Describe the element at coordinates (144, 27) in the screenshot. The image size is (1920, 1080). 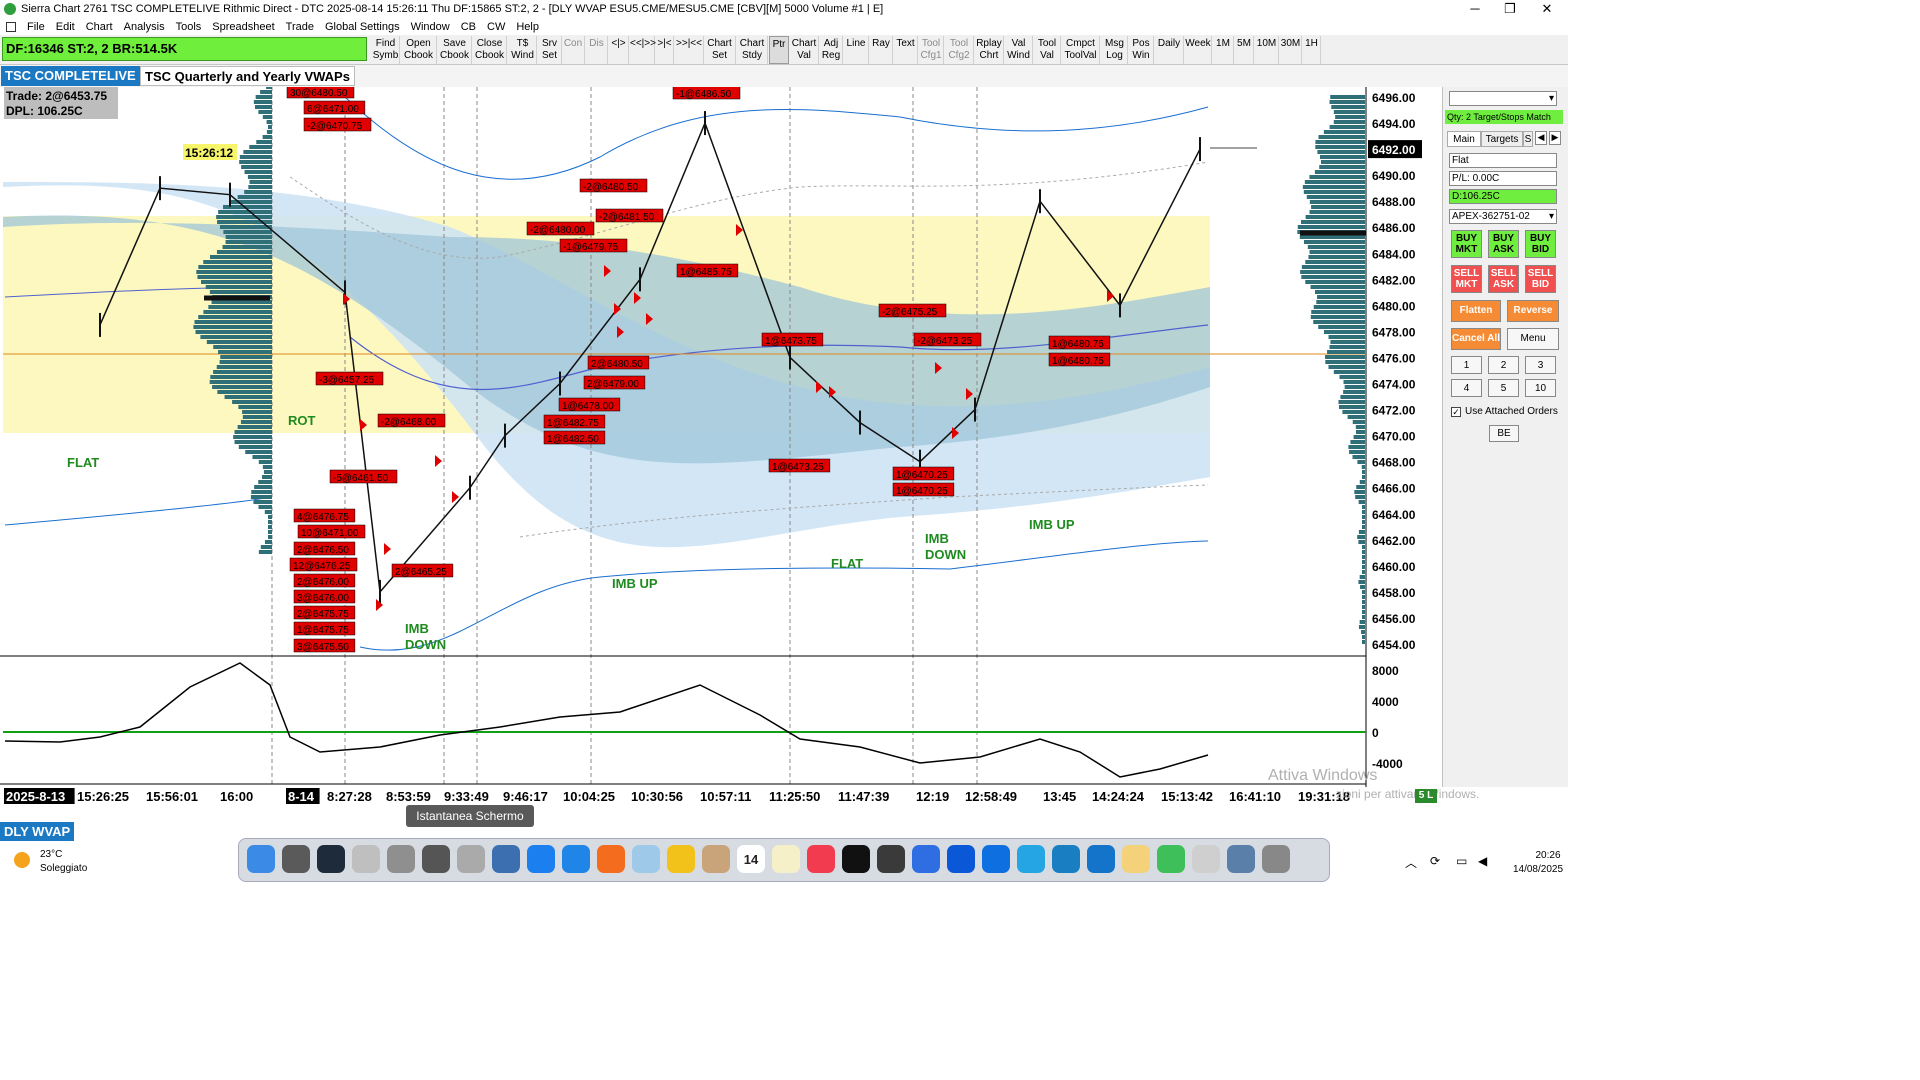
I see `menu-analysis: Analysis` at that location.